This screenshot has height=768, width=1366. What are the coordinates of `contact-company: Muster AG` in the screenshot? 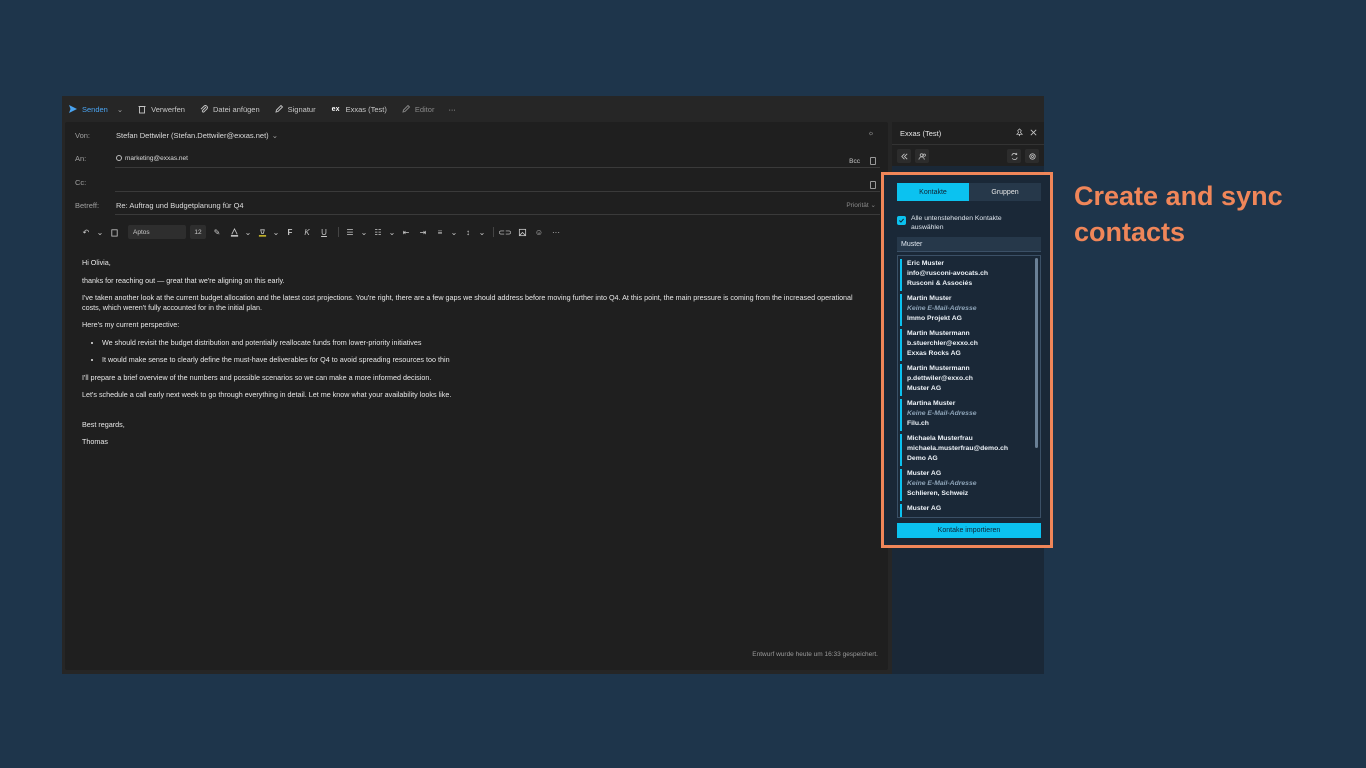 It's located at (924, 388).